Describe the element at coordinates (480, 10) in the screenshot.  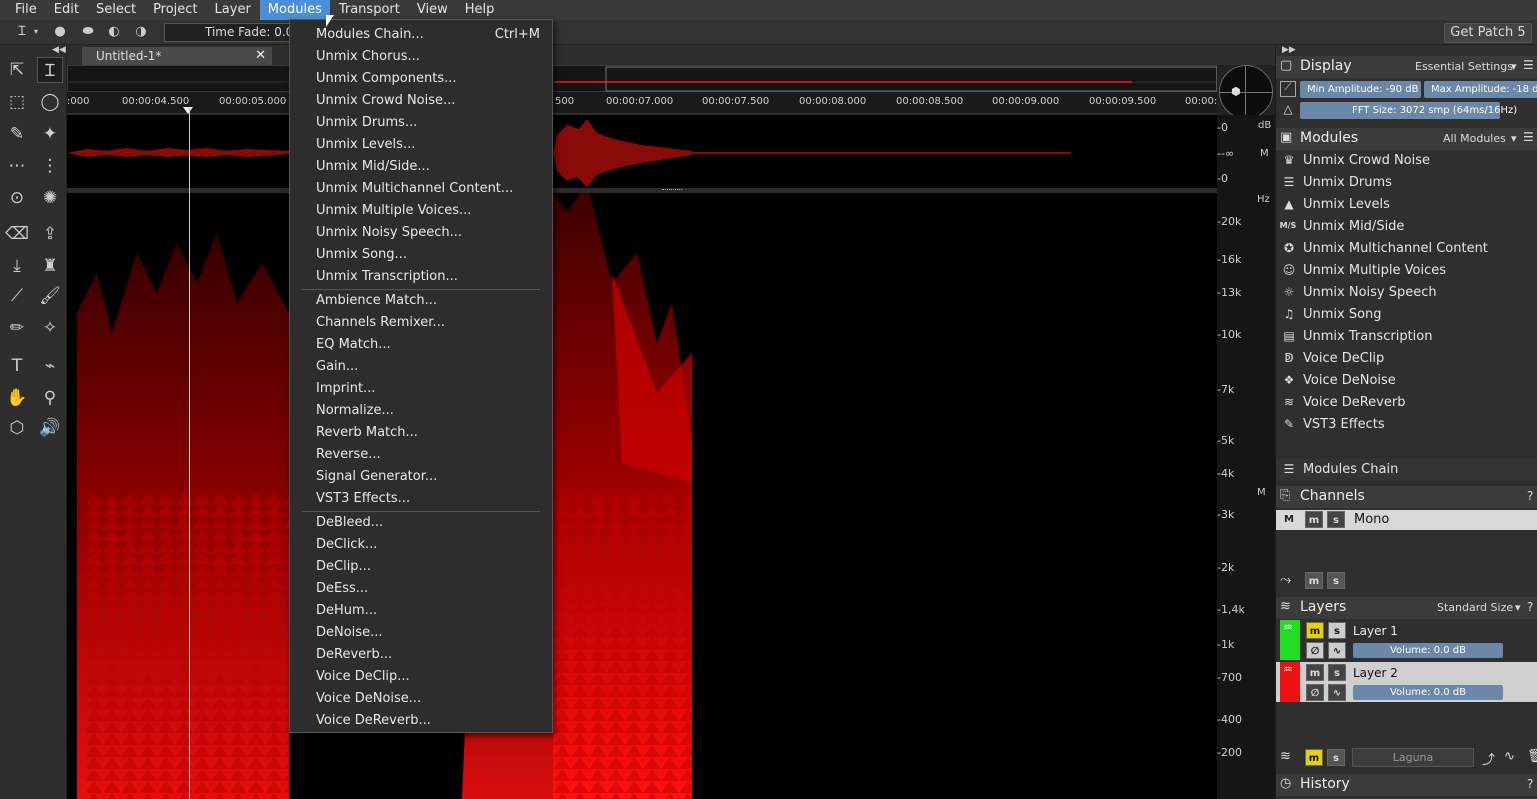
I see `menu-help: Help` at that location.